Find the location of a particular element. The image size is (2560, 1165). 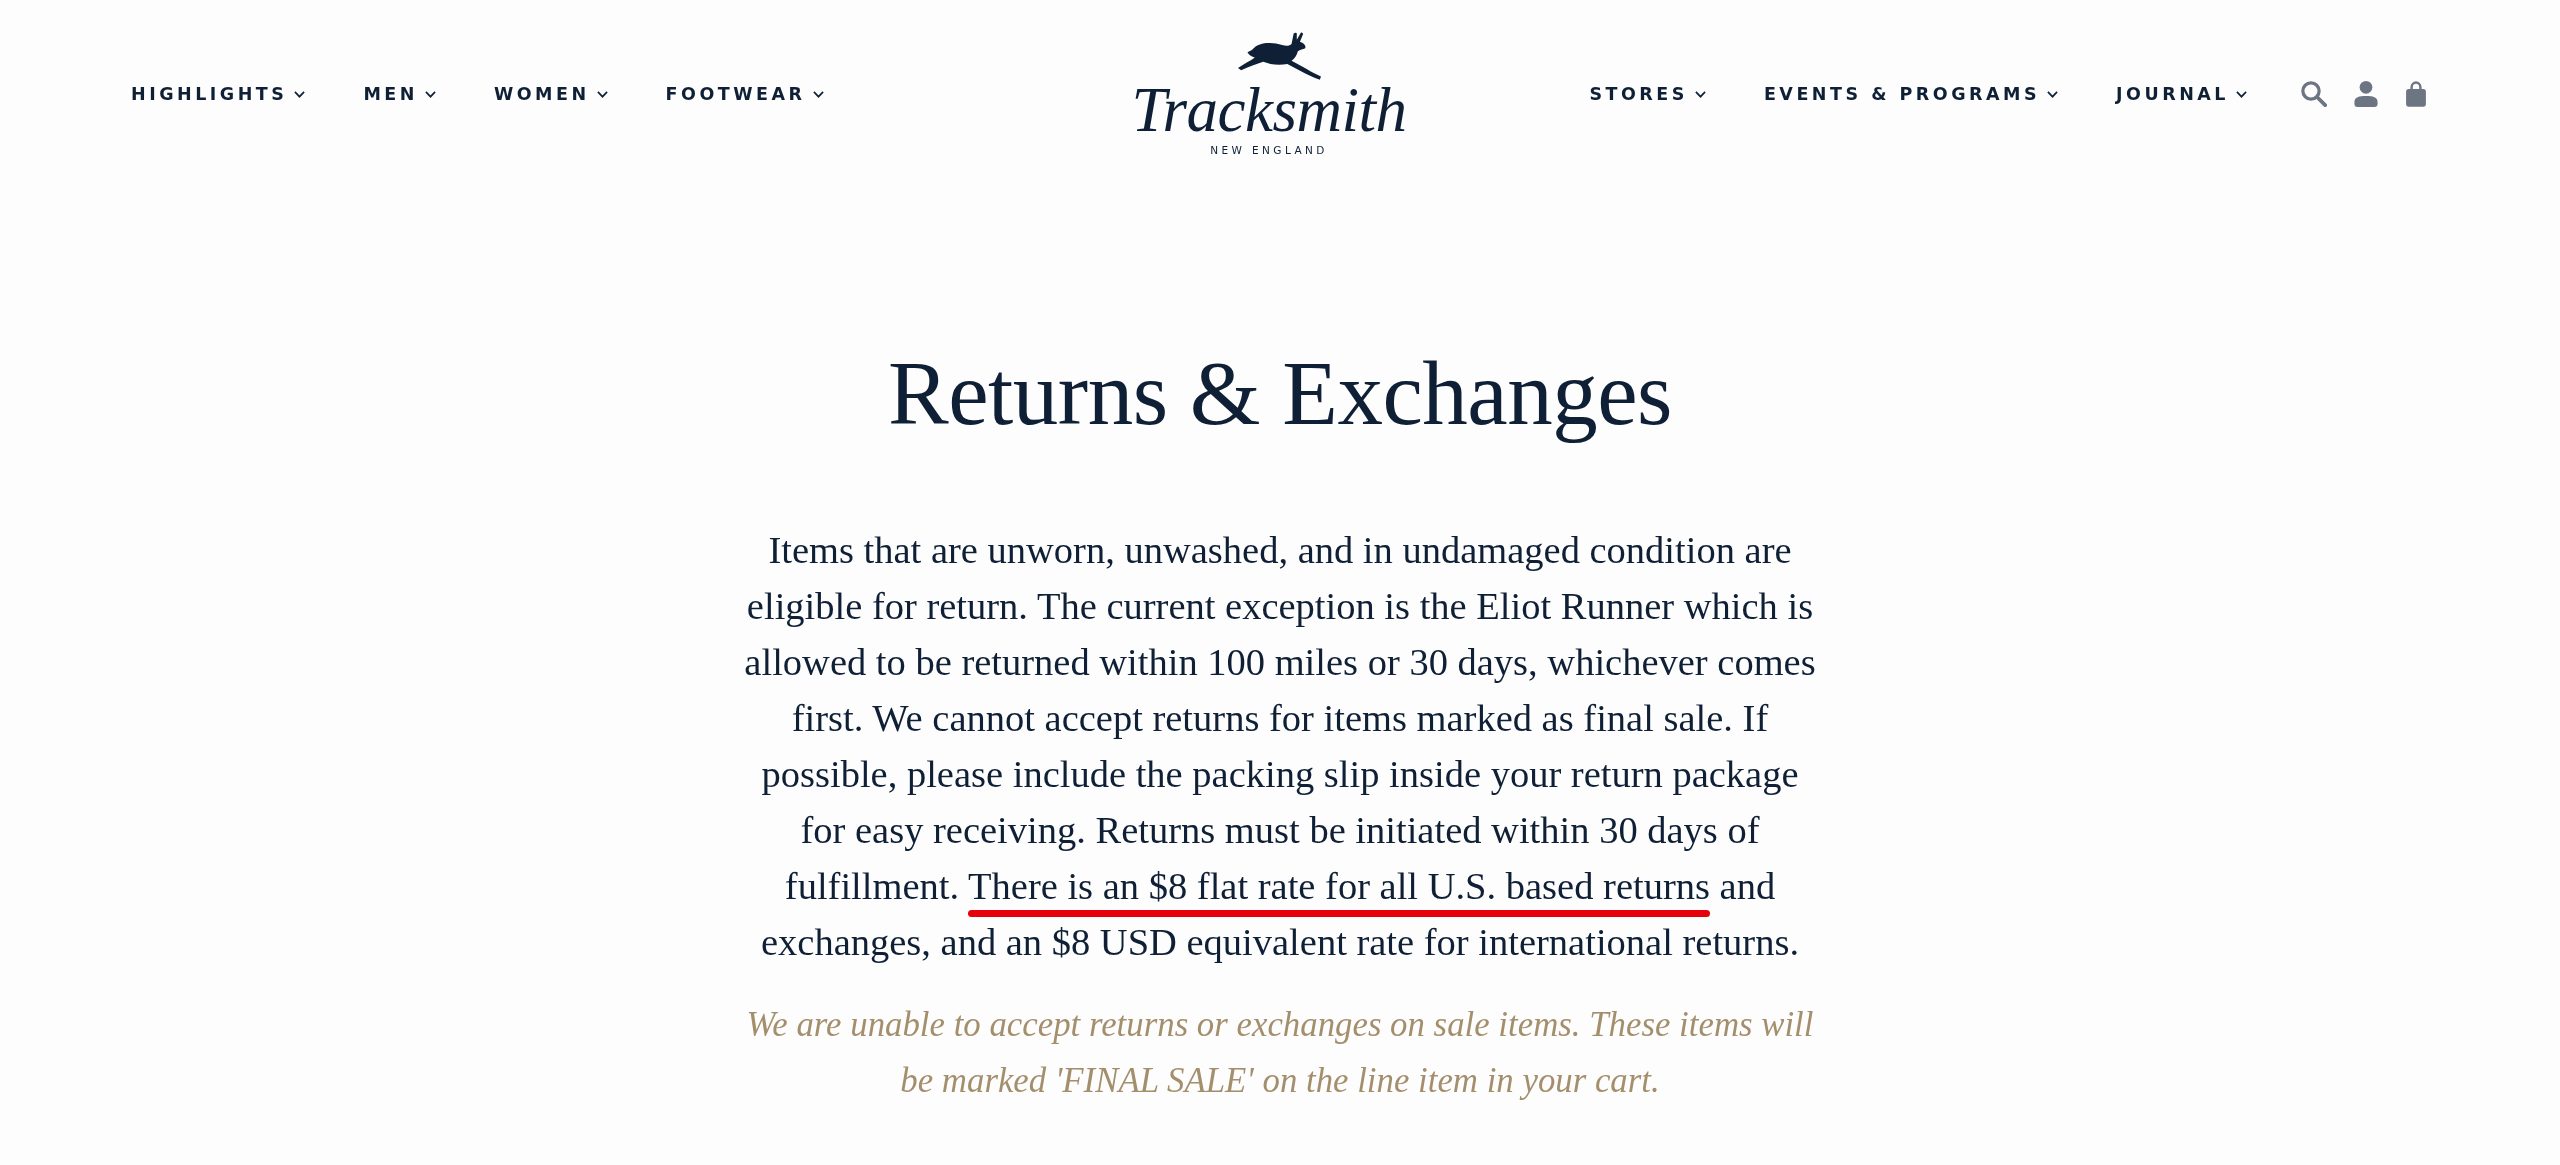

nav-menu-item: WOMEN is located at coordinates (550, 94).